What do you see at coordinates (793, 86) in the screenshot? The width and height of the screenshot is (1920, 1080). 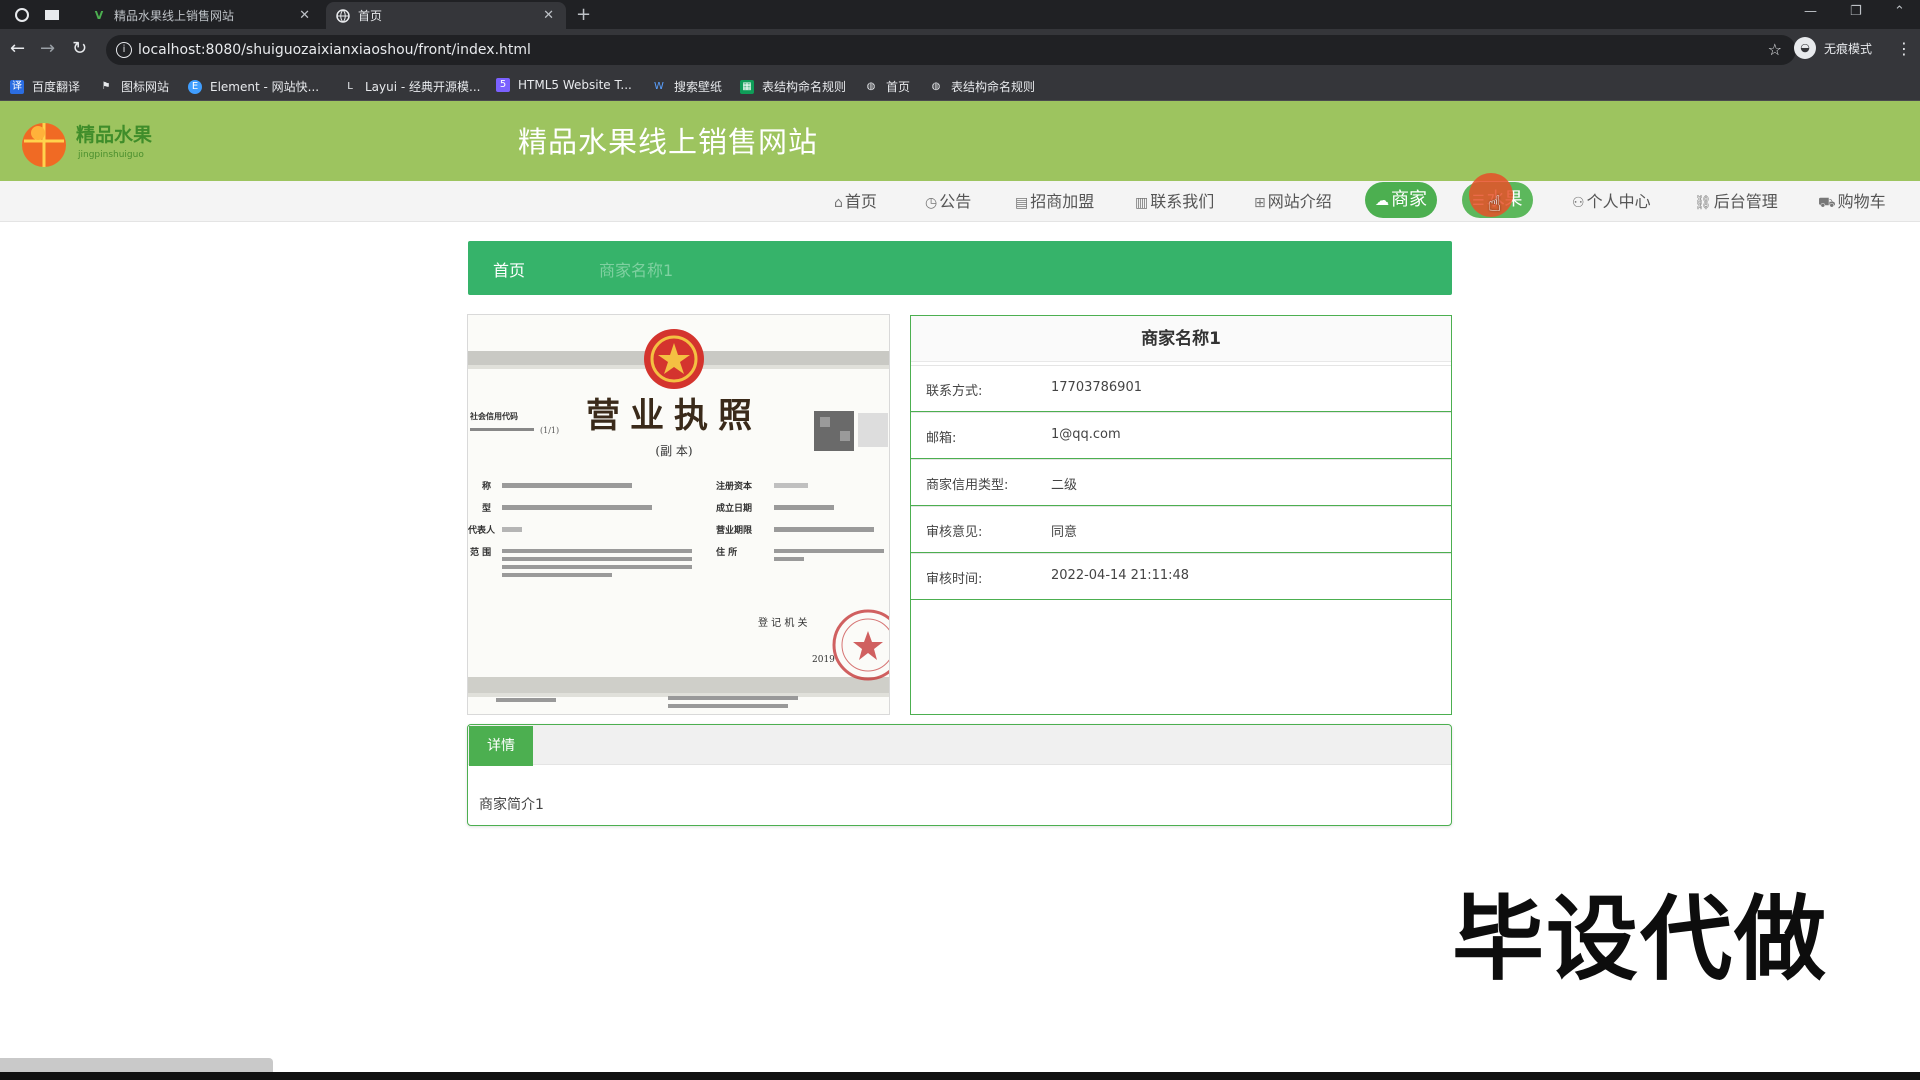 I see `bookmark-item: ▦ 表结构命名规则` at bounding box center [793, 86].